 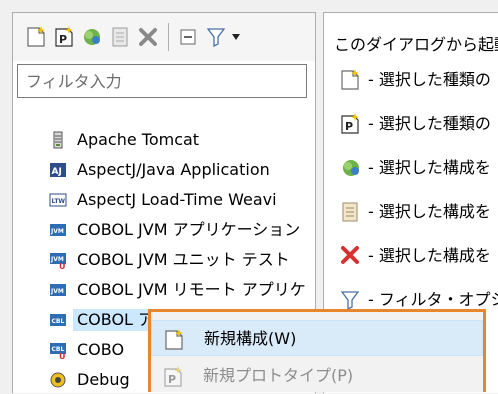 I want to click on tree-item: JVM U COBOL JVM ユニット テスト, so click(x=164, y=260).